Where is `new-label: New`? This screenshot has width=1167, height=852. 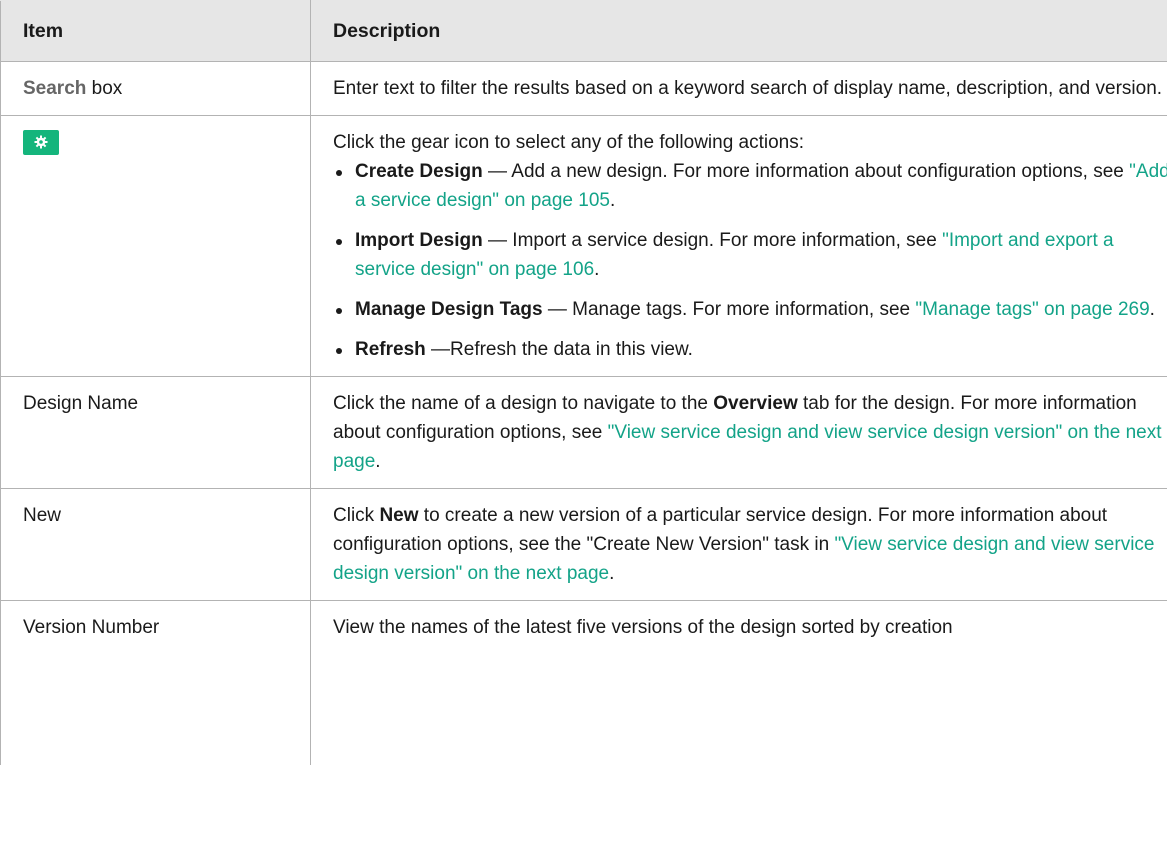 new-label: New is located at coordinates (399, 515).